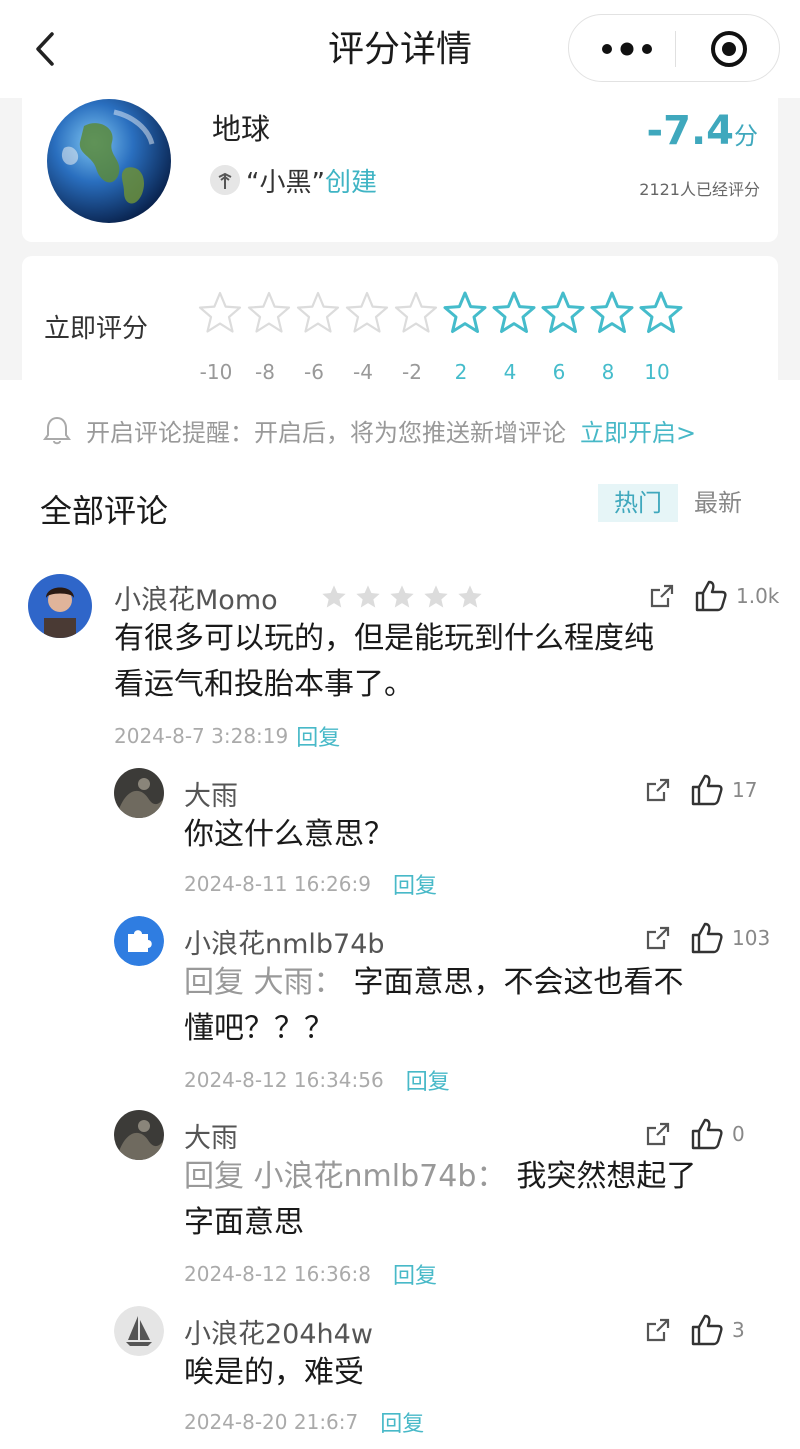  Describe the element at coordinates (259, 1028) in the screenshot. I see `comment-text-line: 懂吧？？？` at that location.